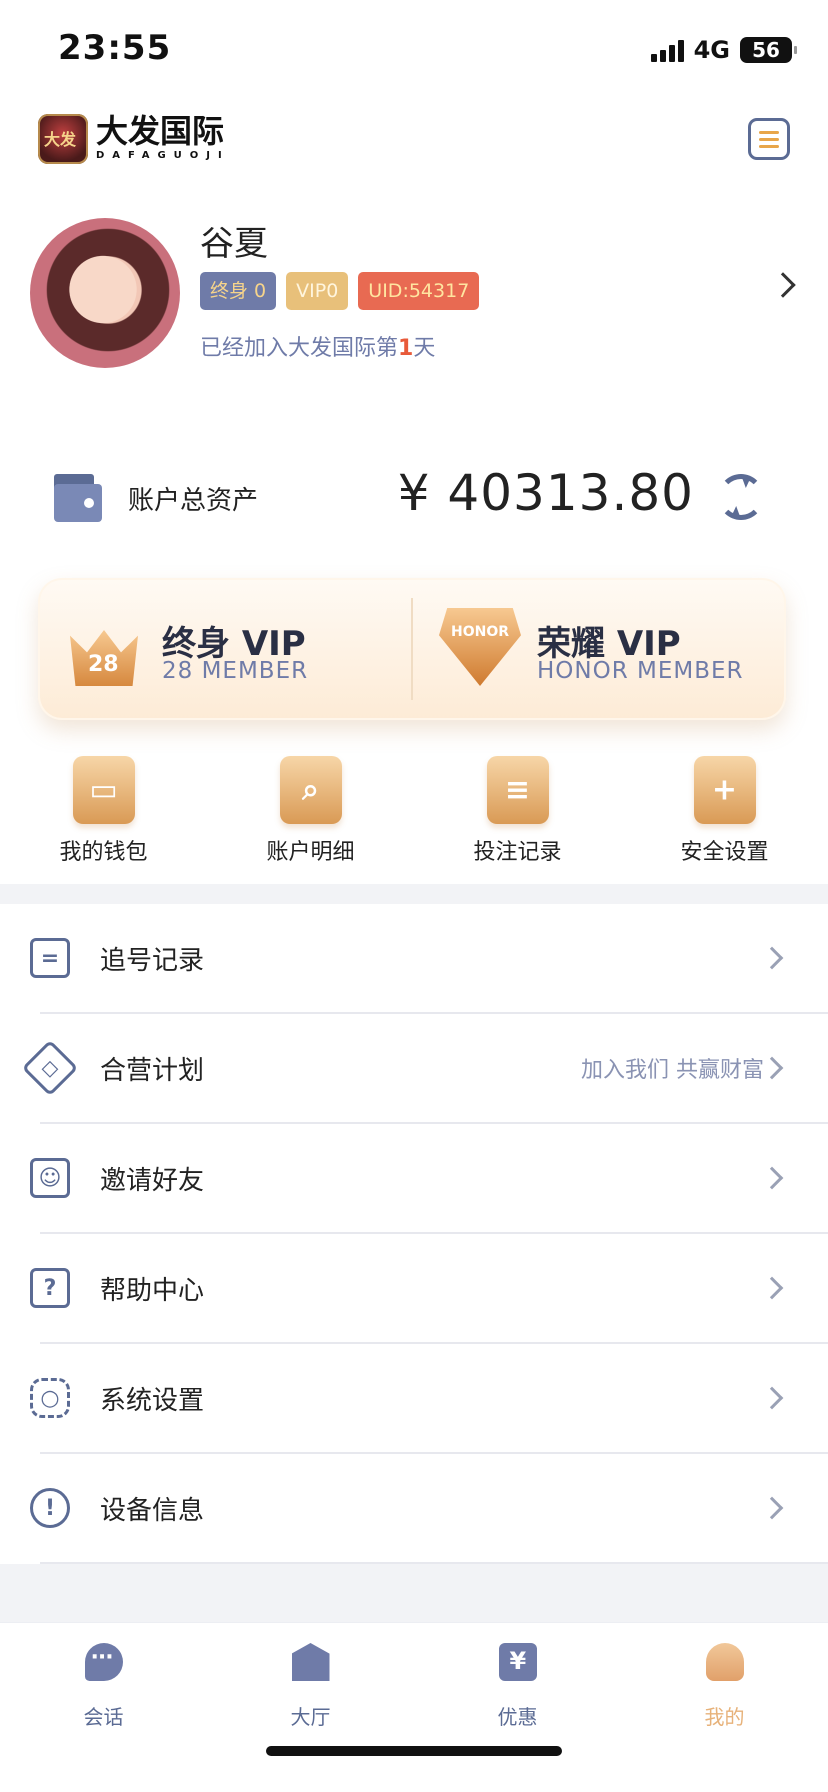 The width and height of the screenshot is (828, 1792). I want to click on wallet-icon, so click(78, 498).